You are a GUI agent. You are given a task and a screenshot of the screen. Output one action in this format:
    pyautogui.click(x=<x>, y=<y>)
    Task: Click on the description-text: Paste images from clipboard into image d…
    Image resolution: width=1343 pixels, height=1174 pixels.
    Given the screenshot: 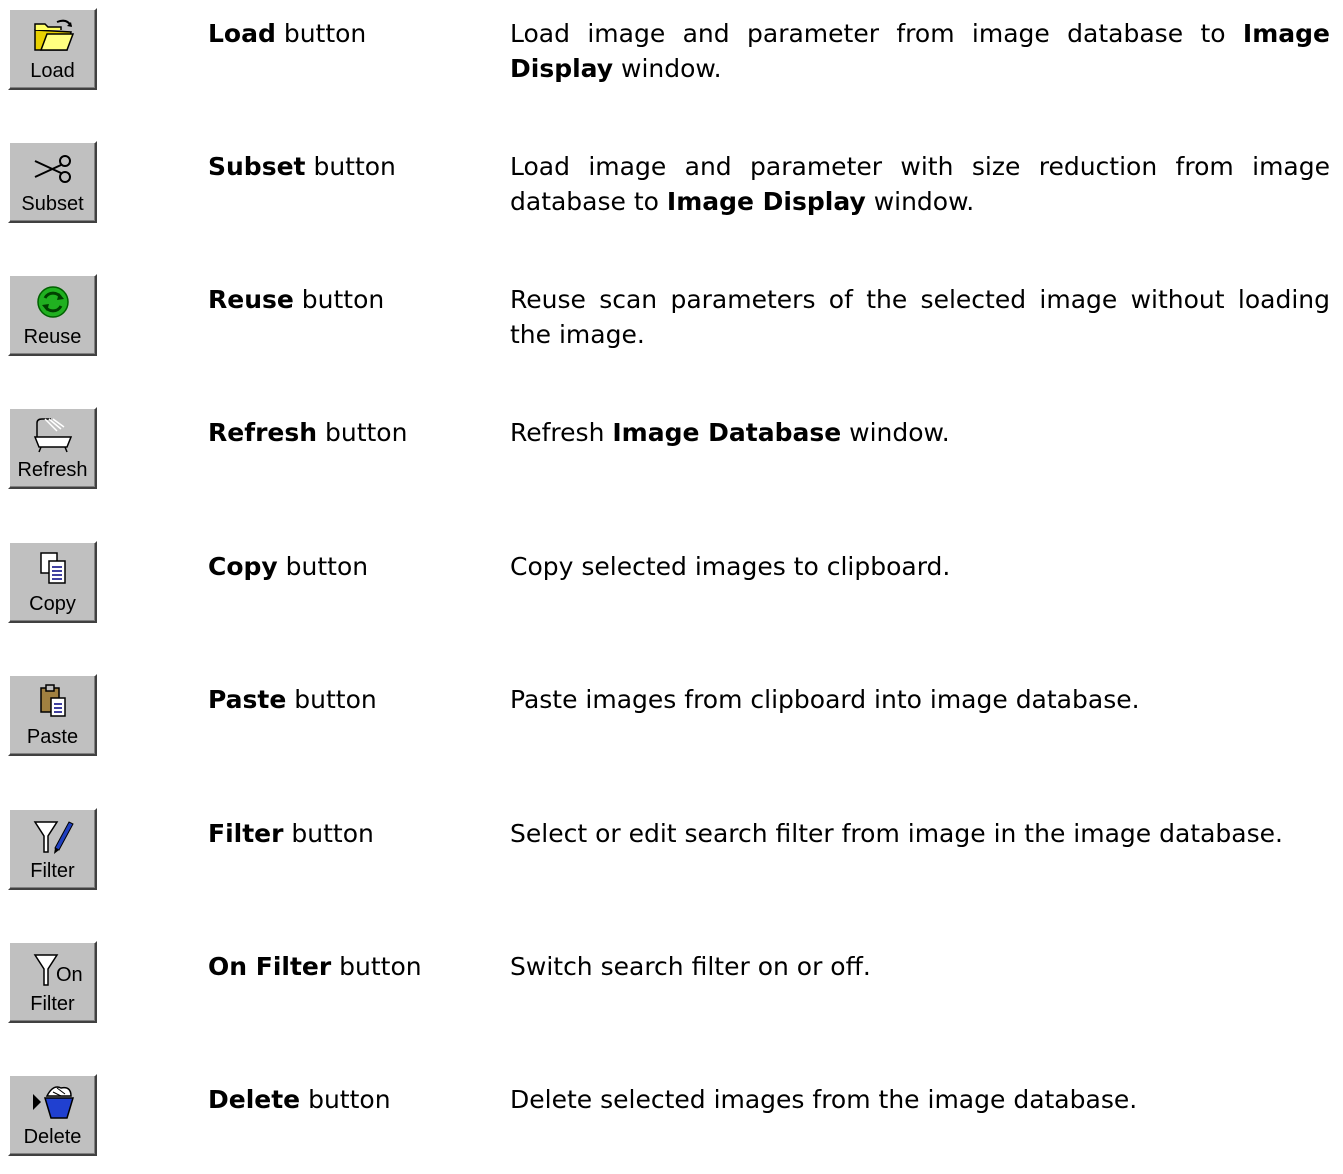 What is the action you would take?
    pyautogui.click(x=825, y=699)
    